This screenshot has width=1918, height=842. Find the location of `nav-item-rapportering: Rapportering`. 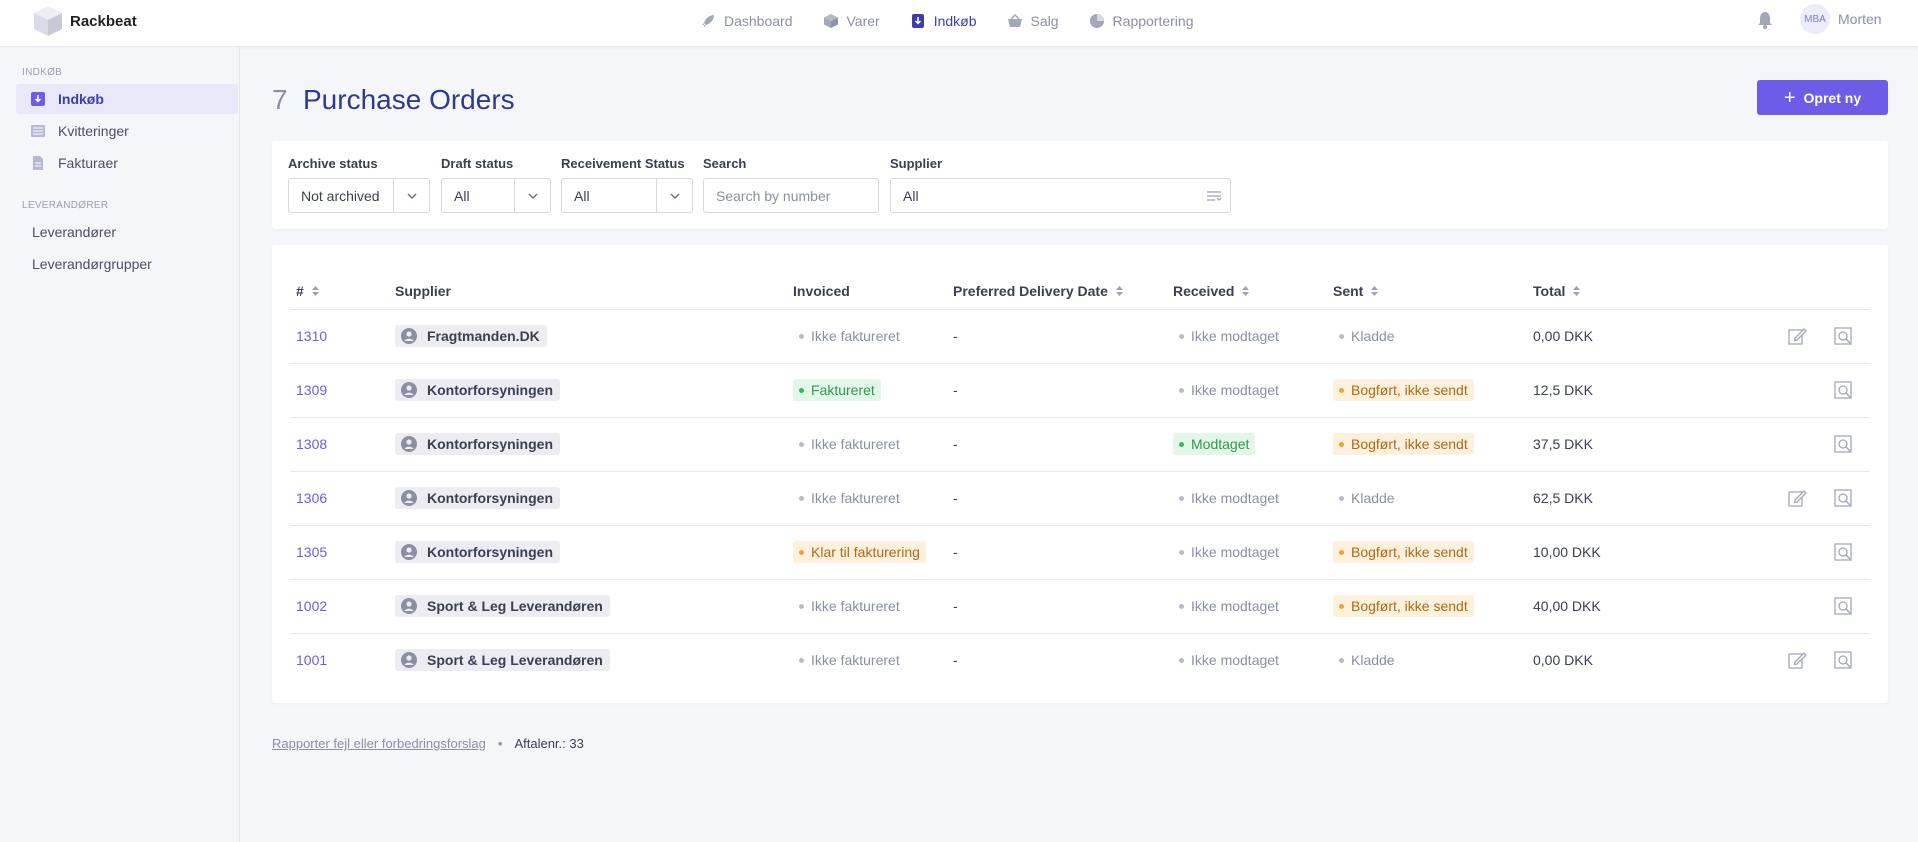

nav-item-rapportering: Rapportering is located at coordinates (1141, 21).